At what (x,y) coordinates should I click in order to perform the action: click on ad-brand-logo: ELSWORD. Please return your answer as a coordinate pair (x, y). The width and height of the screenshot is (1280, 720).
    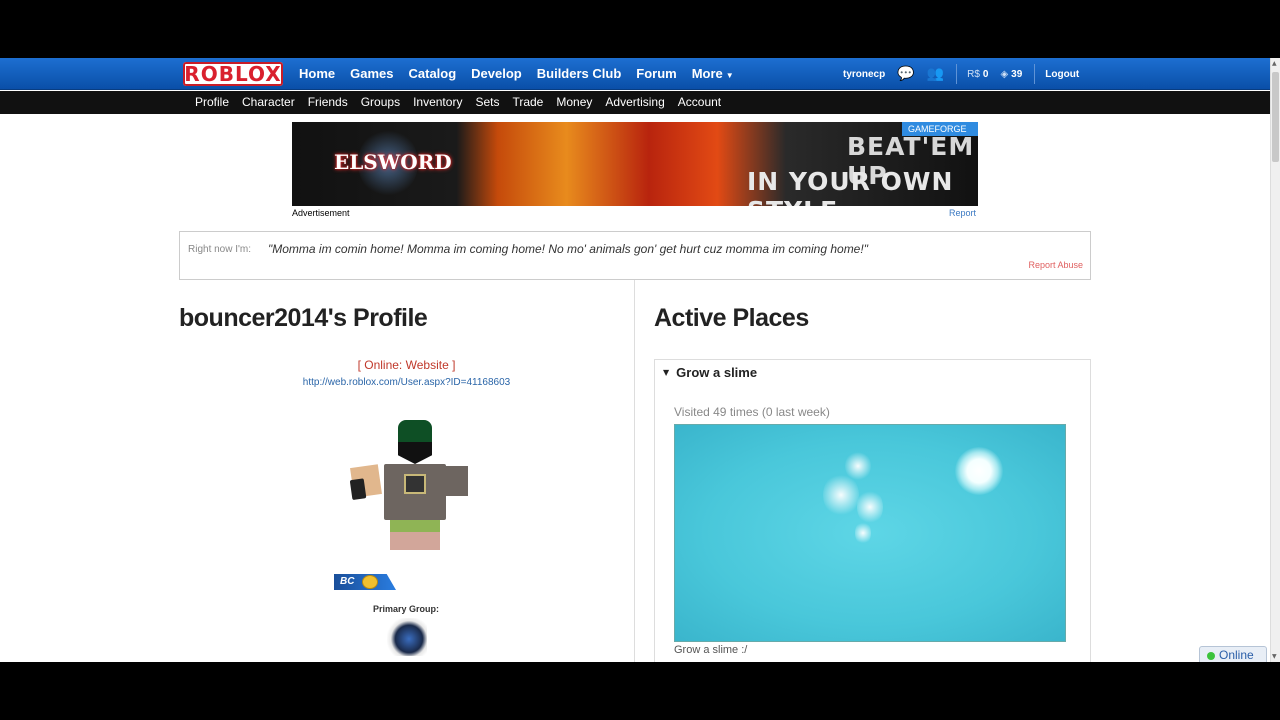
    Looking at the image, I should click on (393, 162).